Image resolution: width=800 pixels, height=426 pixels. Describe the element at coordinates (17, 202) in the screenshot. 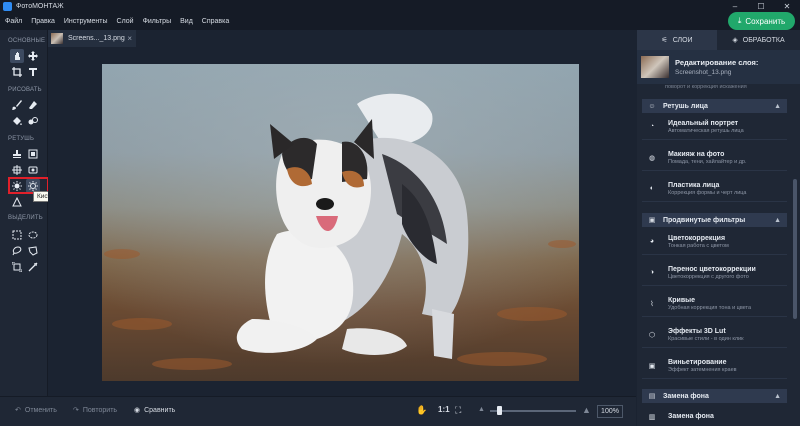

I see `sharpen-tool-icon` at that location.